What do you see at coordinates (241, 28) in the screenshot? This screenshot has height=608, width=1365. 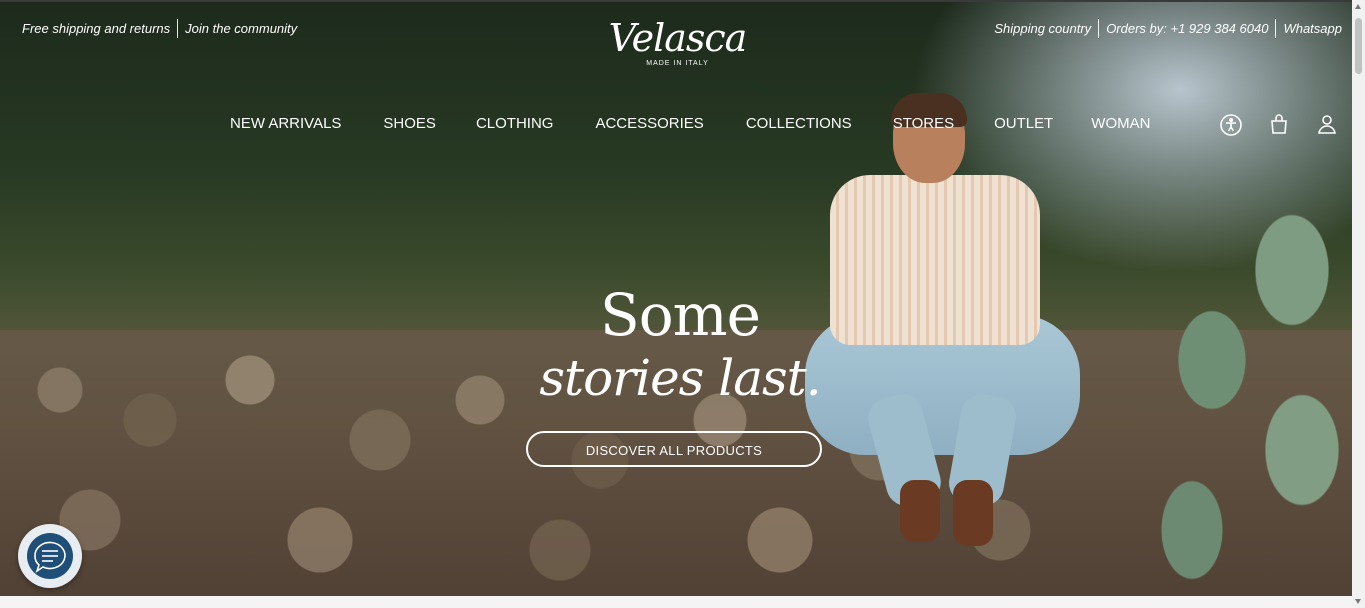 I see `join-community-link: Join the community` at bounding box center [241, 28].